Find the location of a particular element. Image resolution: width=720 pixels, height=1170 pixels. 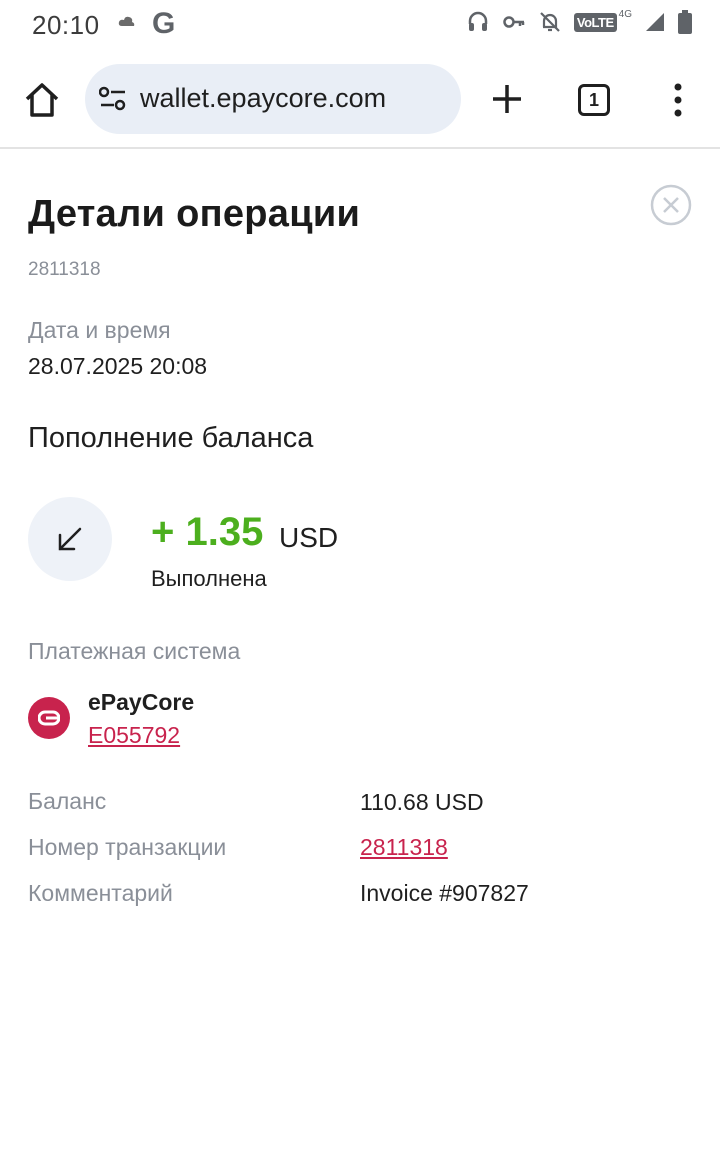

status-icons: VoLTE 4G is located at coordinates (579, 21).